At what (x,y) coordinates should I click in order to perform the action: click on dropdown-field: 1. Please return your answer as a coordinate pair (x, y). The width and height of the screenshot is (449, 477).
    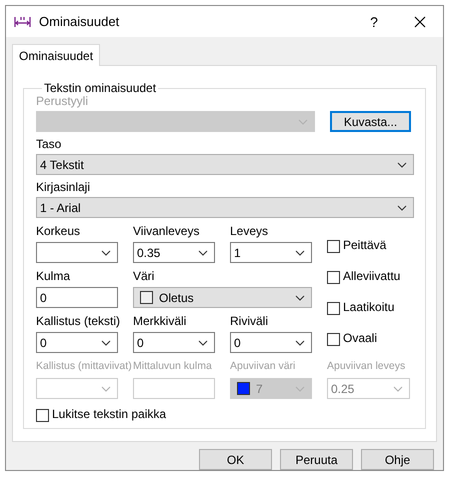
    Looking at the image, I should click on (271, 252).